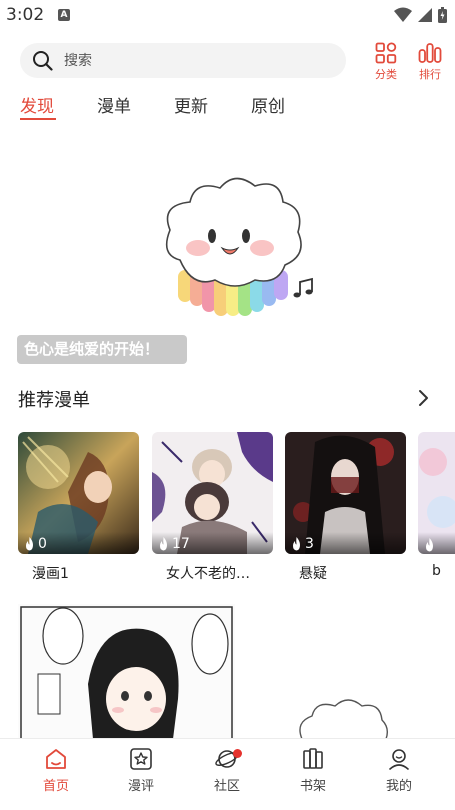 This screenshot has height=810, width=455. I want to click on card-cover: 3, so click(345, 493).